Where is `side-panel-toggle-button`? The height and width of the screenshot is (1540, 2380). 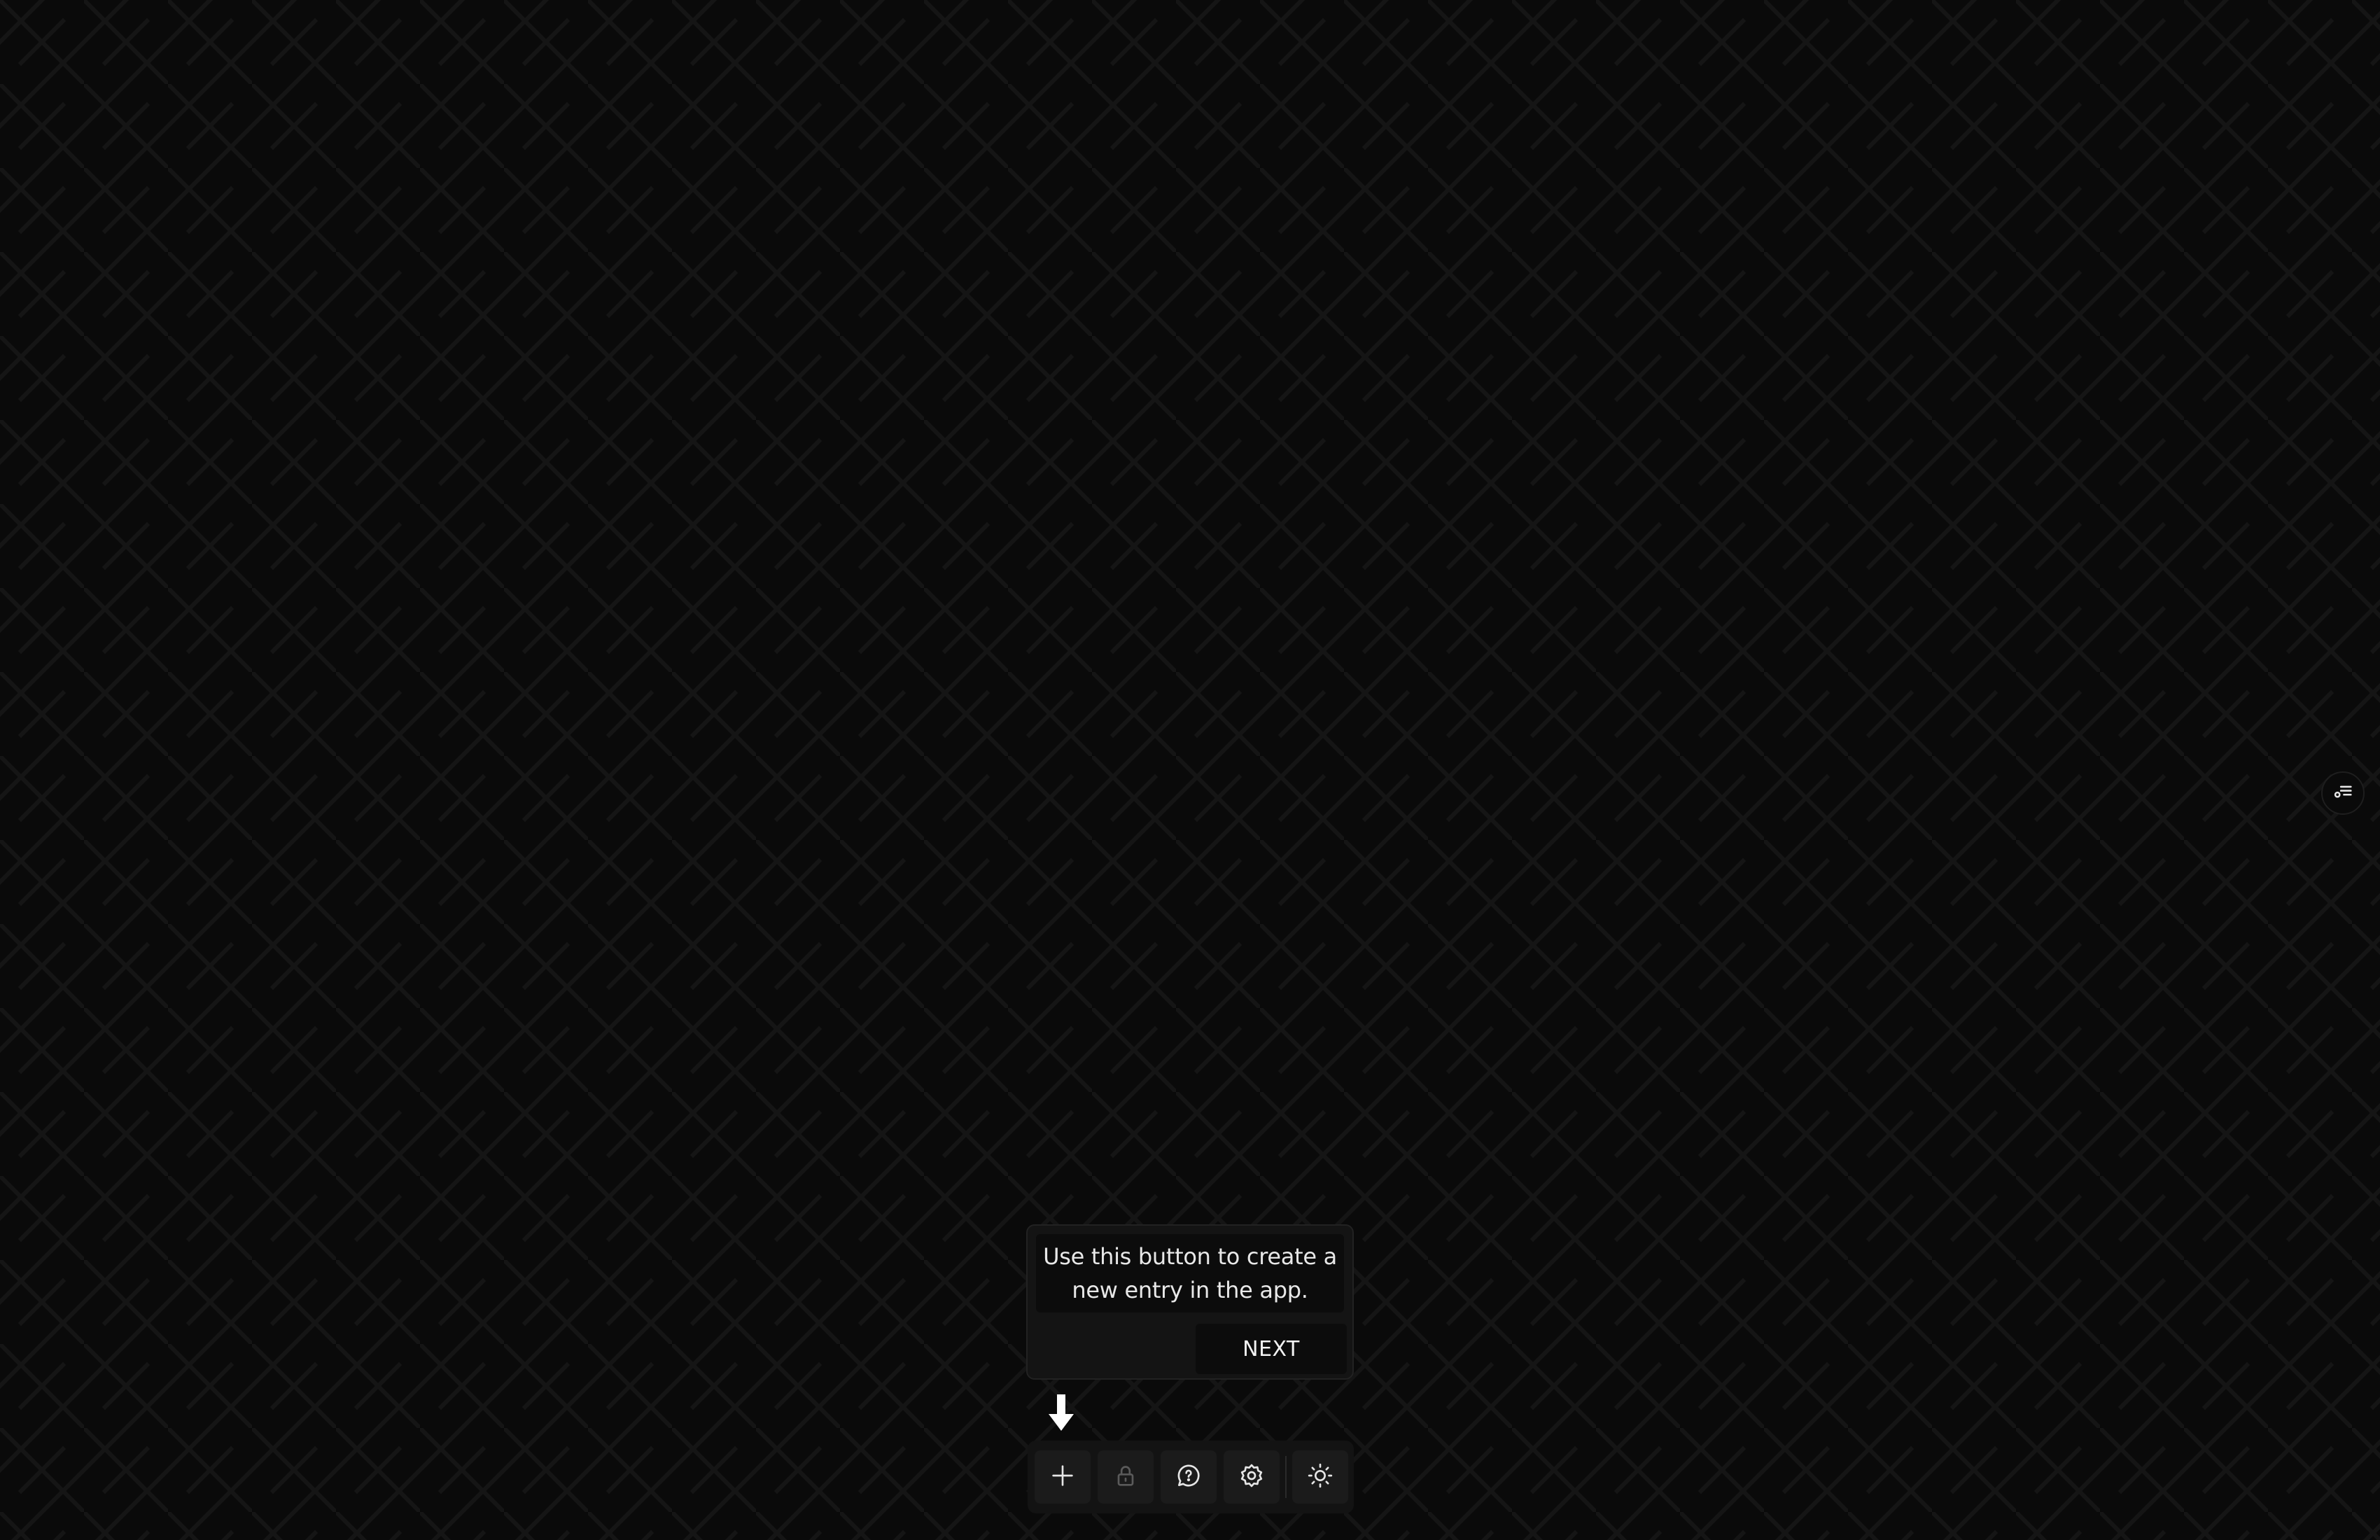 side-panel-toggle-button is located at coordinates (2343, 793).